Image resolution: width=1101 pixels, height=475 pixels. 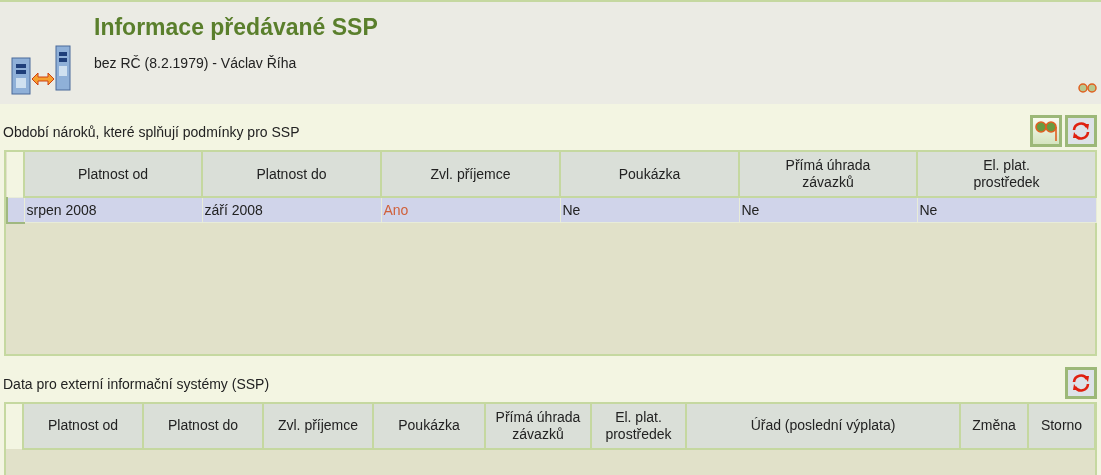 What do you see at coordinates (823, 426) in the screenshot?
I see `column-header: Úřad (poslední výplata)` at bounding box center [823, 426].